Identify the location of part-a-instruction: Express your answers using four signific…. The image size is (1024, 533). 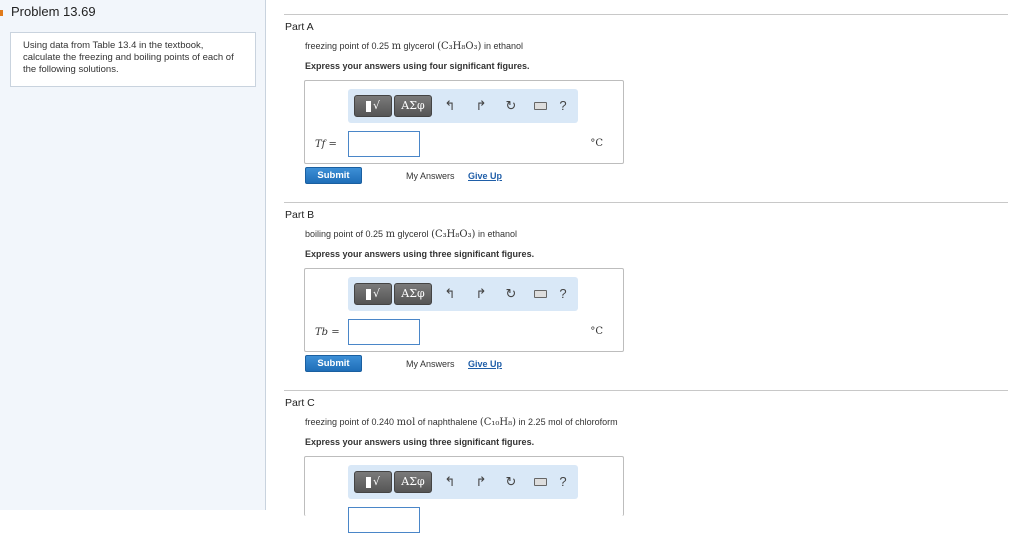
(417, 66).